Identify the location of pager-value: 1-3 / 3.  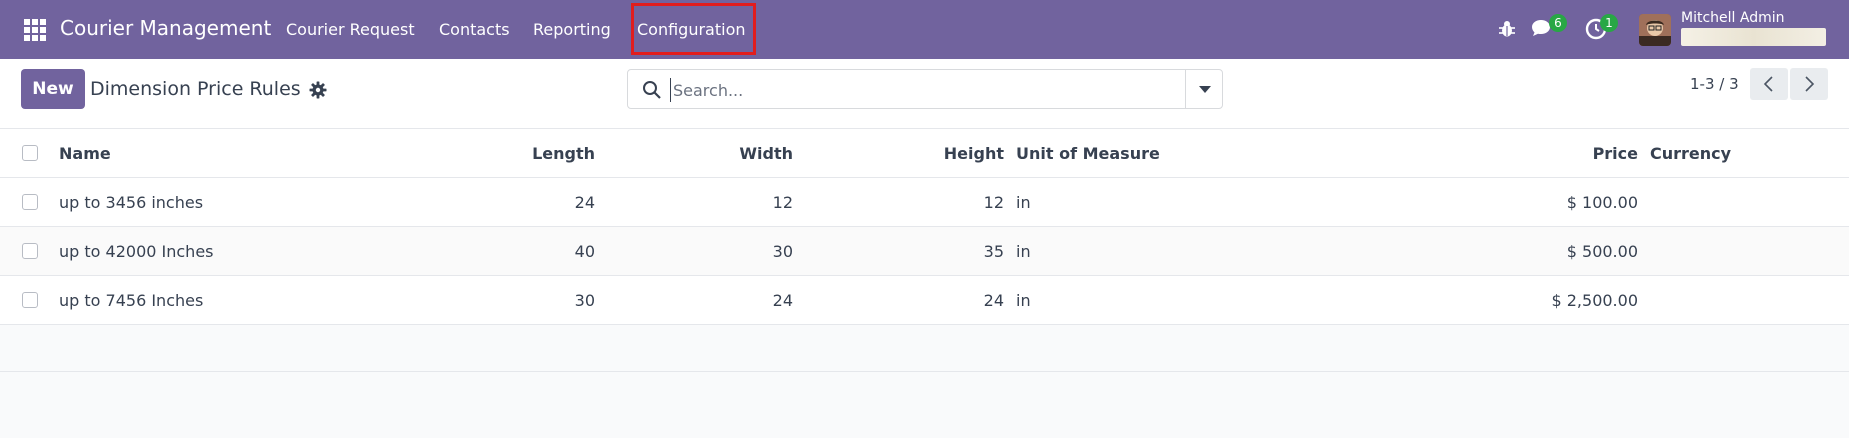
(1714, 84).